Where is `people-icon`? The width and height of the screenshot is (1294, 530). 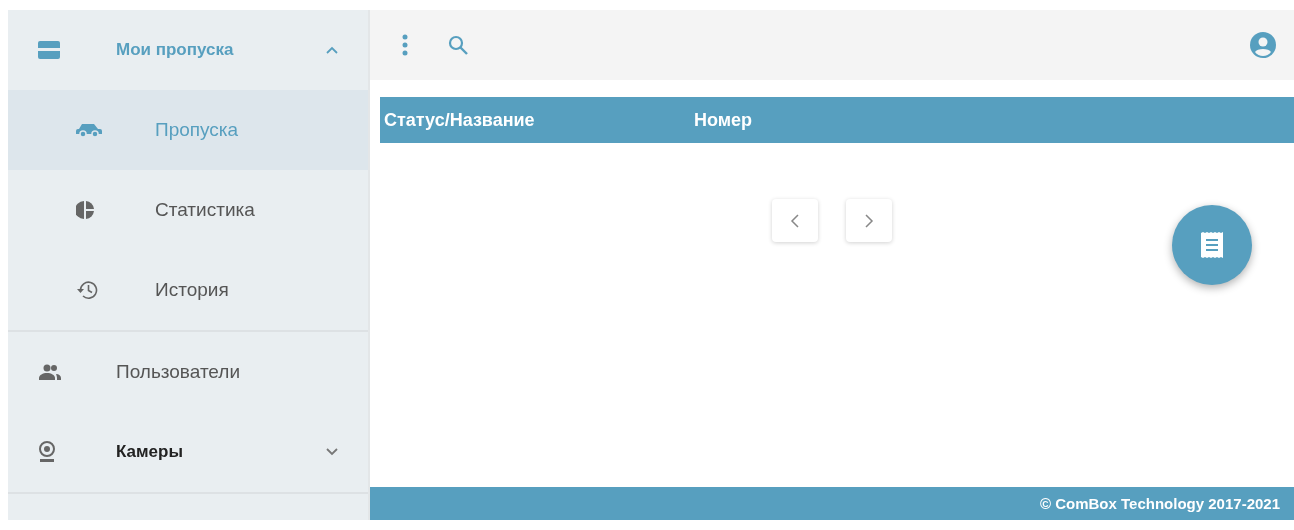 people-icon is located at coordinates (50, 372).